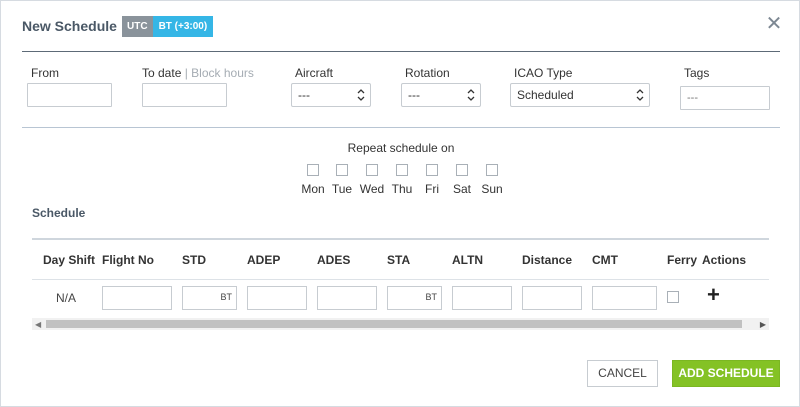 This screenshot has width=800, height=407. I want to click on cmt-input, so click(624, 298).